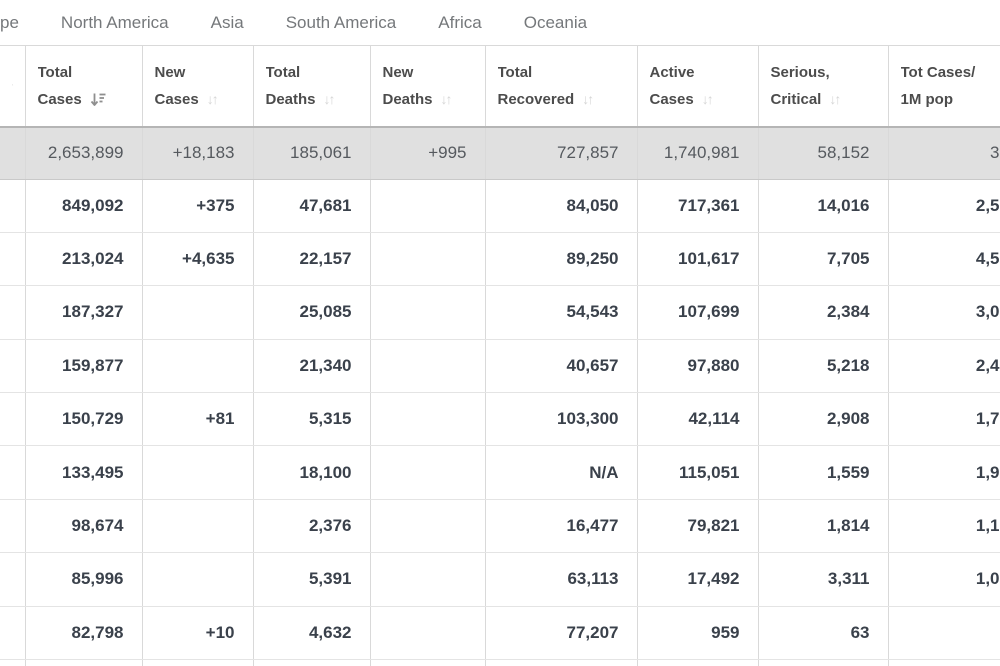 This screenshot has height=666, width=1000. I want to click on col-header-total_cases: Total Cases, so click(84, 87).